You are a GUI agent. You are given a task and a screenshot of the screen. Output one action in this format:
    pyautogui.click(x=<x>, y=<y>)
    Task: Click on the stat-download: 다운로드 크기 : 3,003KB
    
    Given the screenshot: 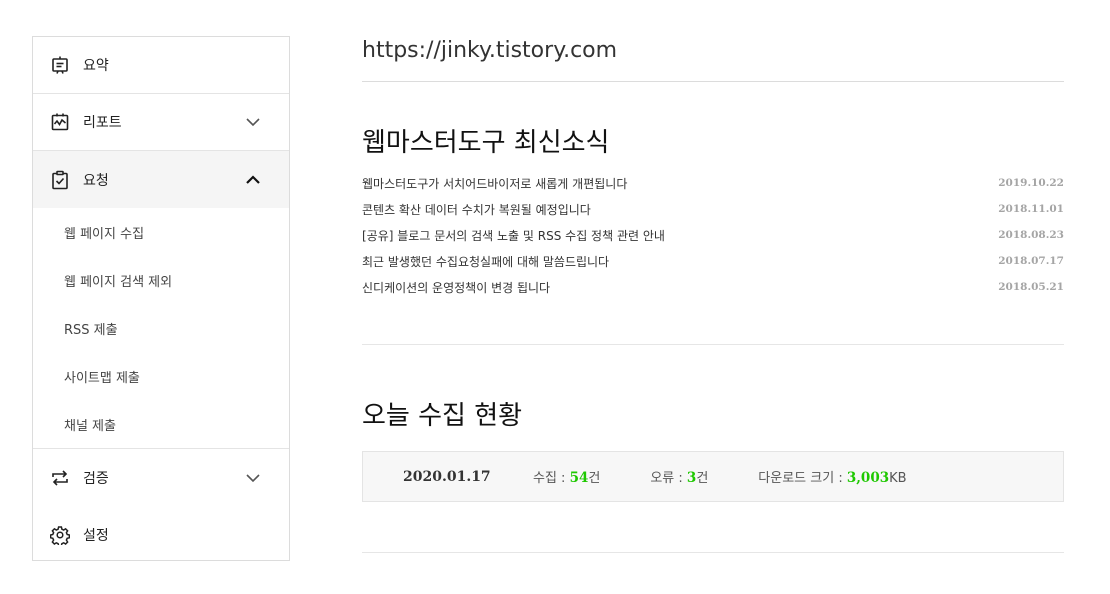 What is the action you would take?
    pyautogui.click(x=832, y=476)
    